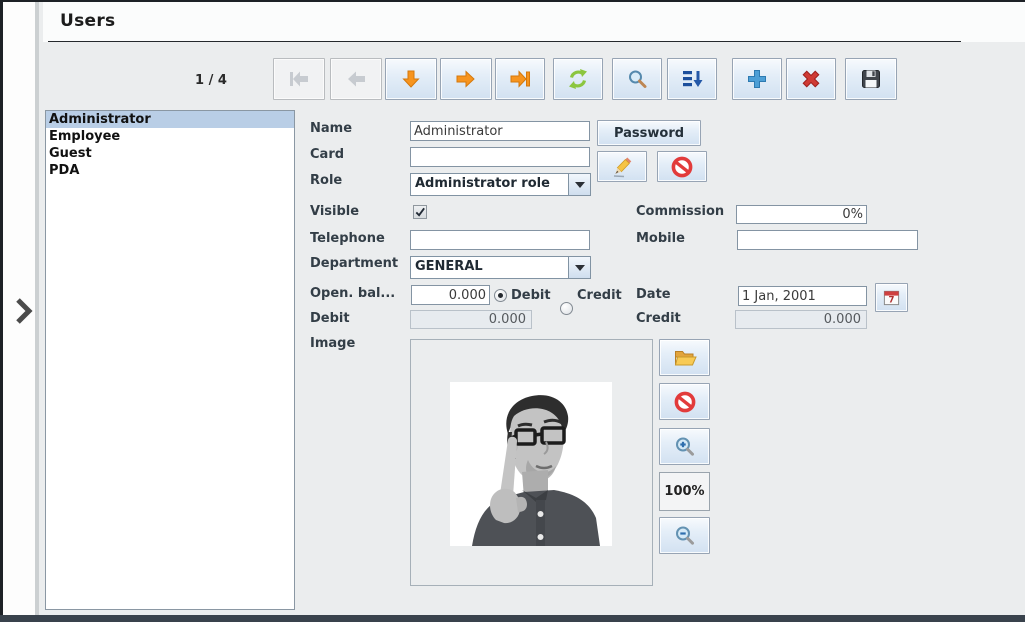 The image size is (1025, 622). What do you see at coordinates (211, 80) in the screenshot?
I see `record-counter: 1 / 4` at bounding box center [211, 80].